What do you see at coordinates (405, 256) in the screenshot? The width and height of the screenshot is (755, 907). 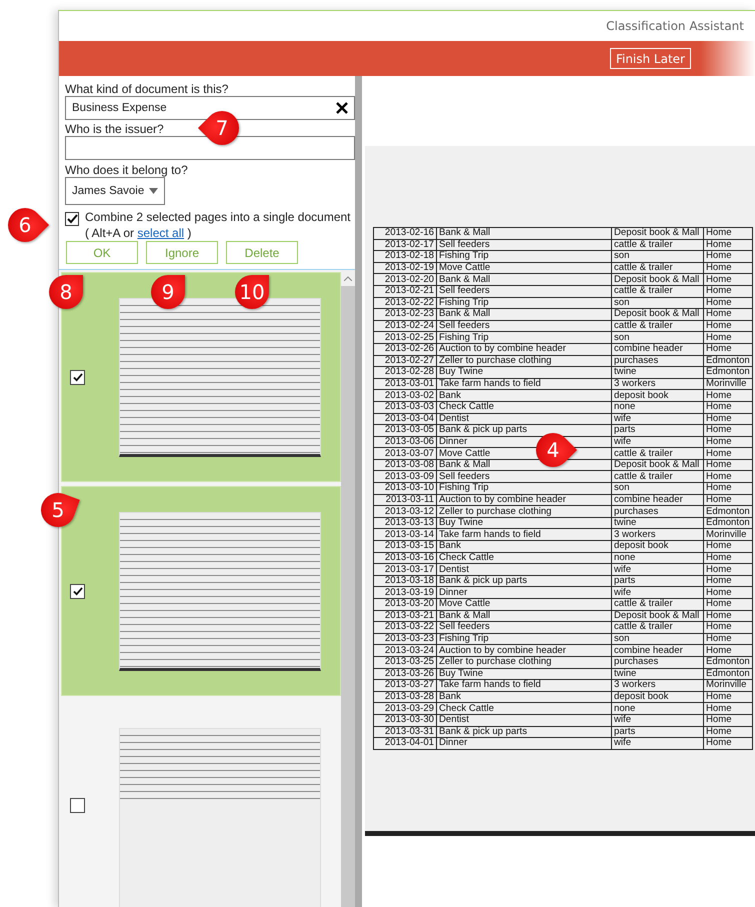 I see `table-cell: 2013-02-18` at bounding box center [405, 256].